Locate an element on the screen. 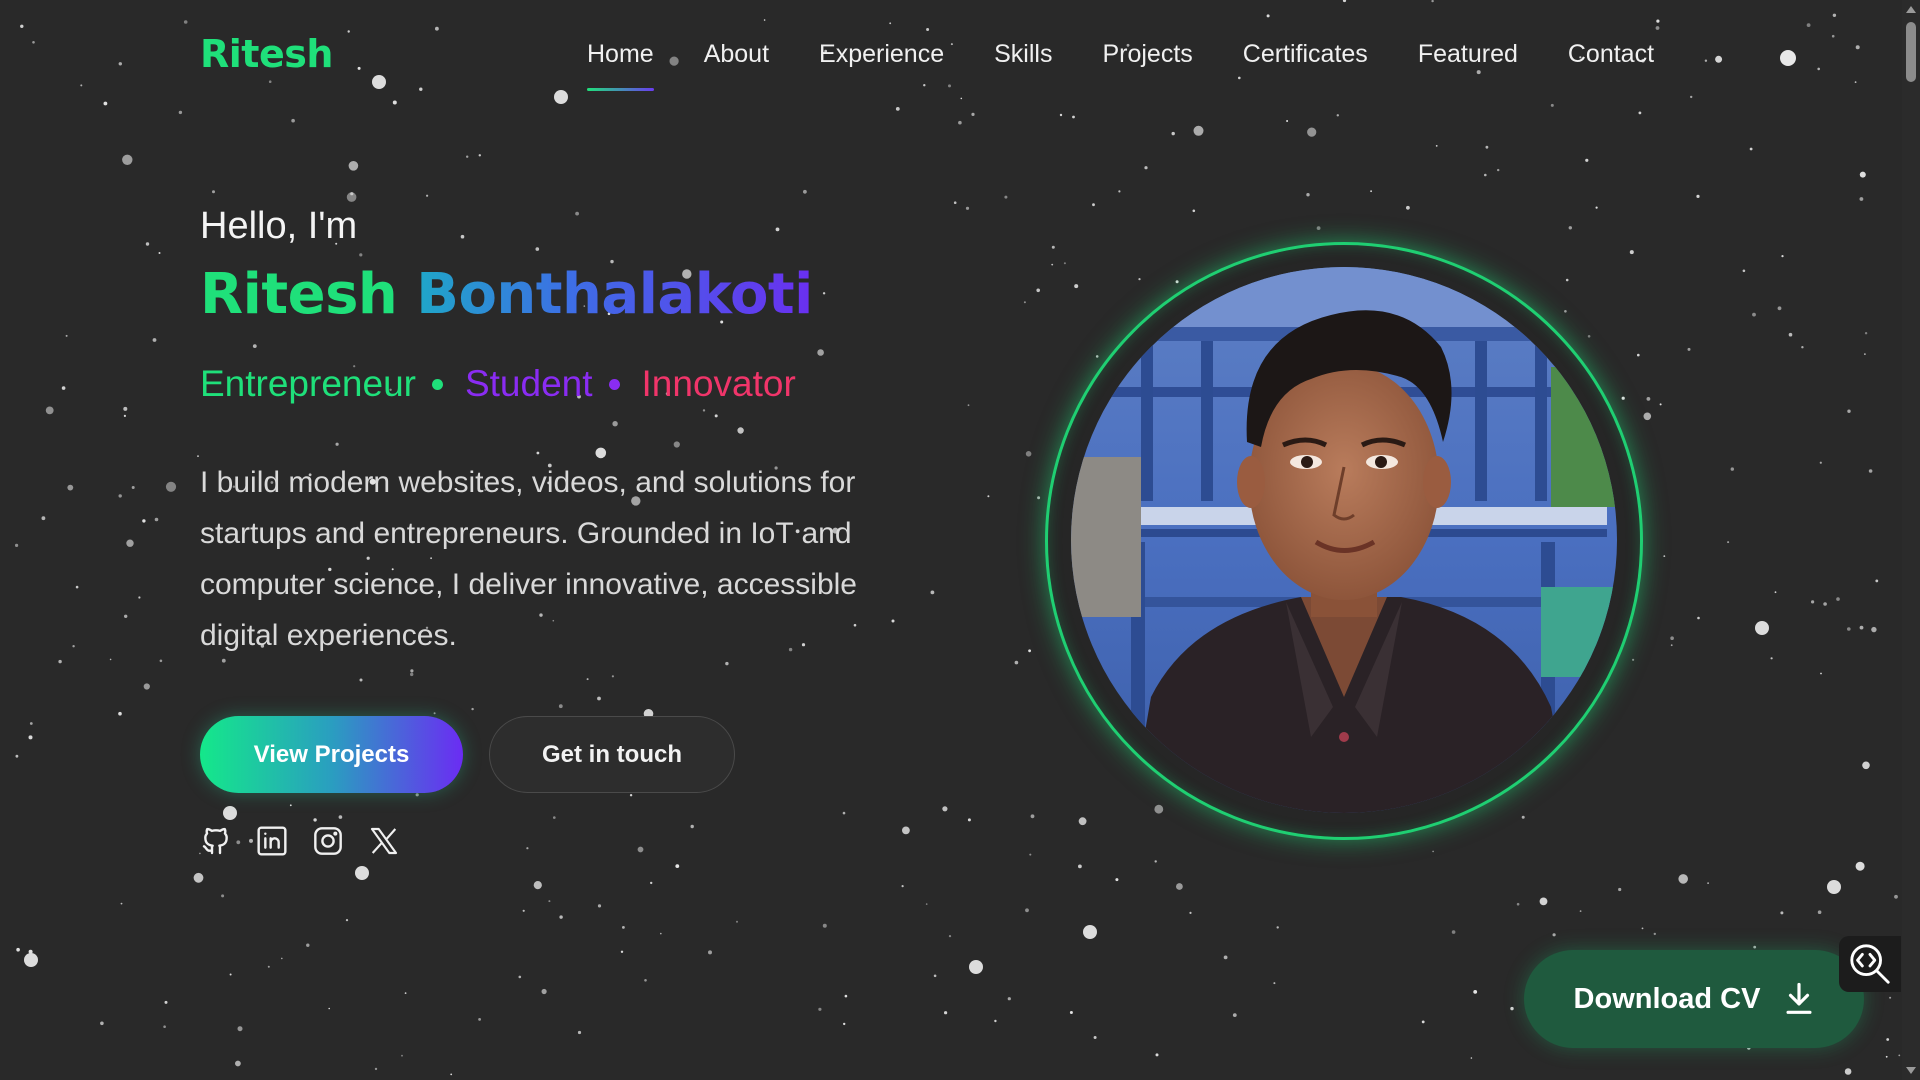  scroll-down-arrow is located at coordinates (1911, 1070).